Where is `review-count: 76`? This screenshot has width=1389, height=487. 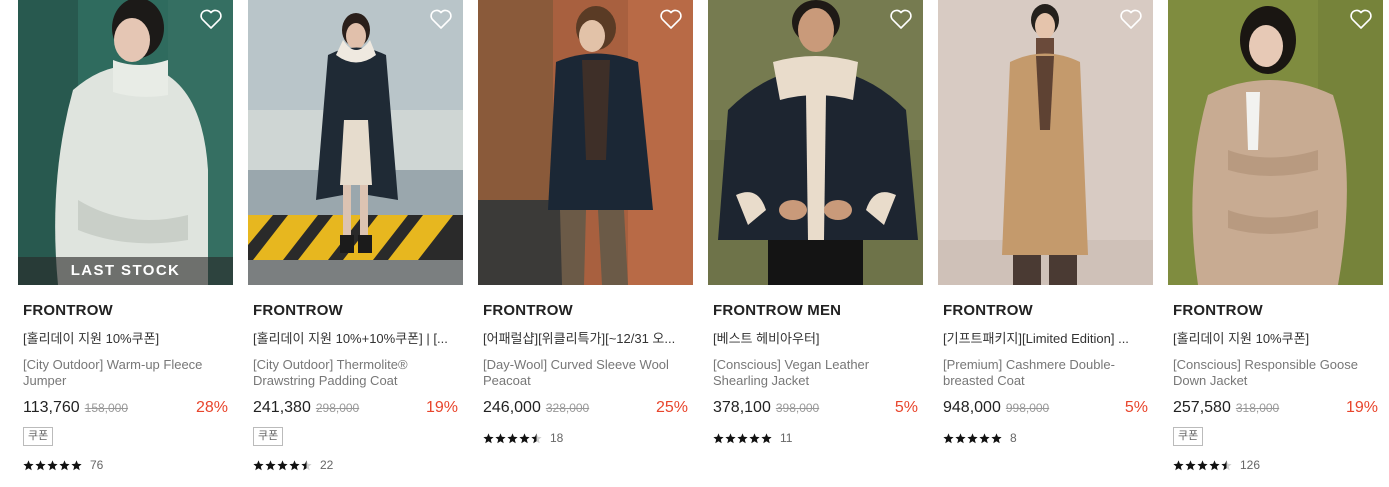
review-count: 76 is located at coordinates (97, 465).